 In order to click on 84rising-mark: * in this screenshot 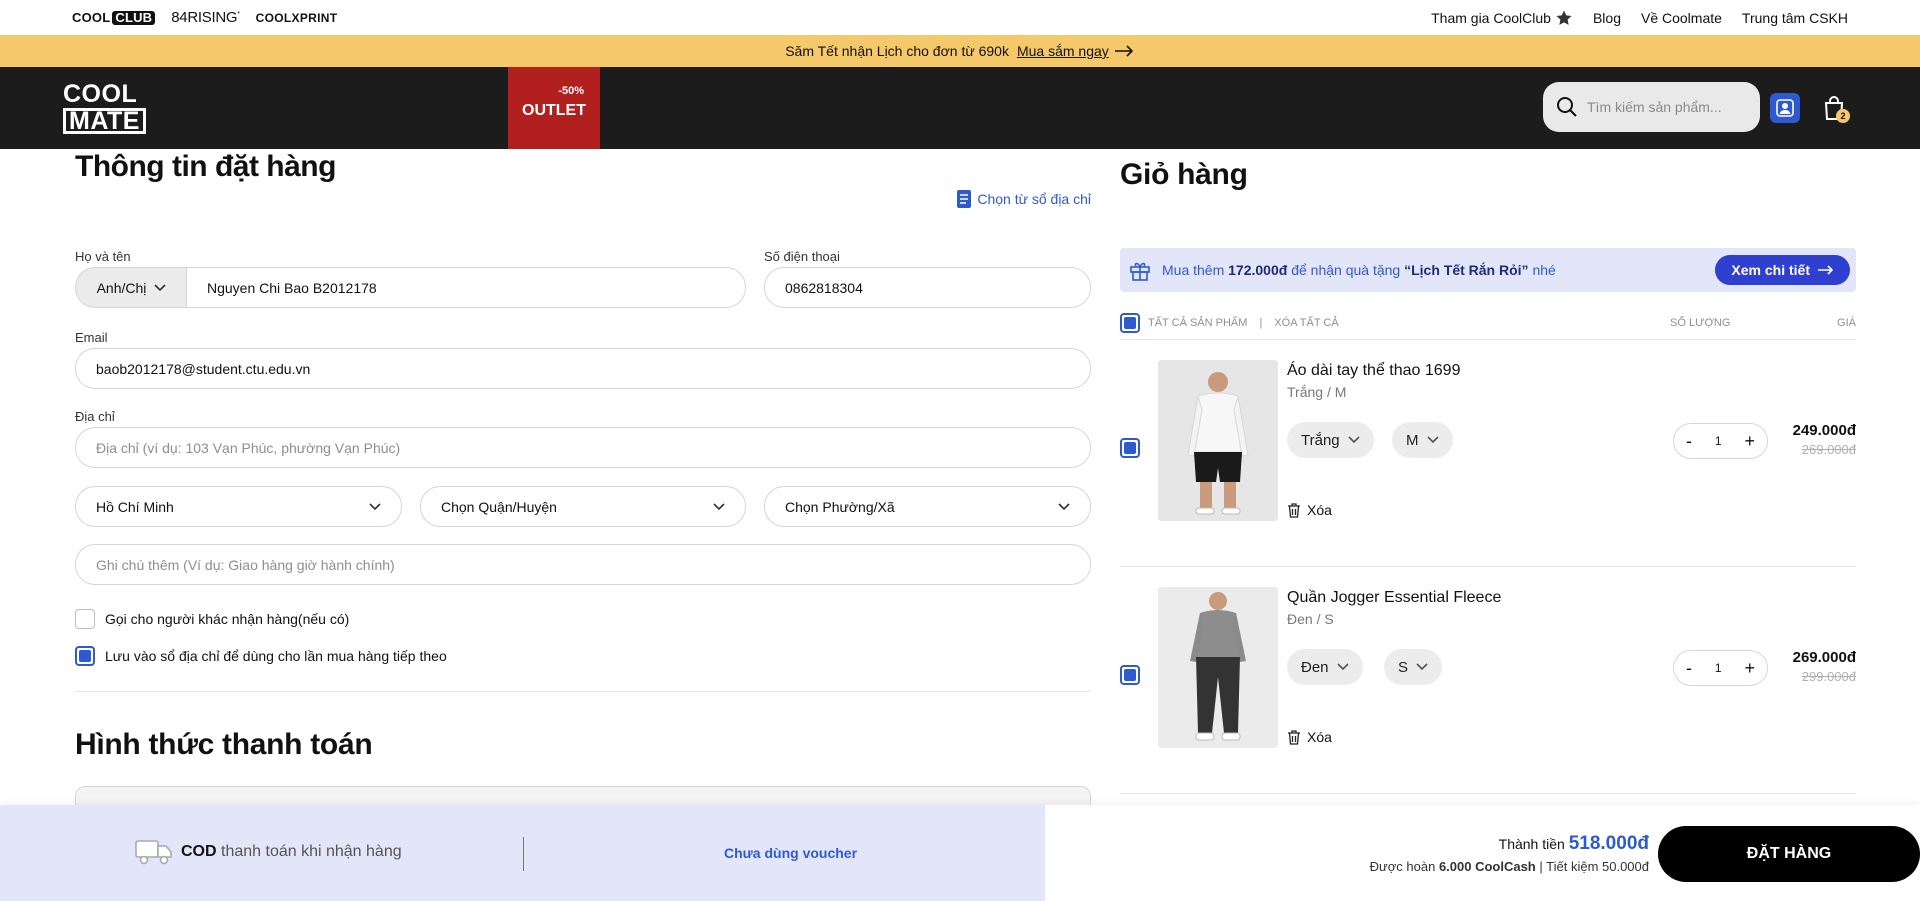, I will do `click(238, 14)`.